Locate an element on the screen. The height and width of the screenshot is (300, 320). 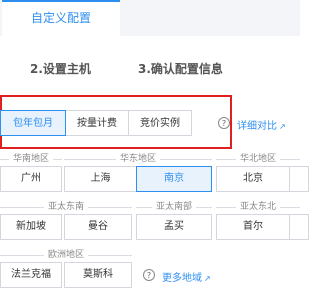
region-group-south-china: 华南地区 is located at coordinates (31, 159).